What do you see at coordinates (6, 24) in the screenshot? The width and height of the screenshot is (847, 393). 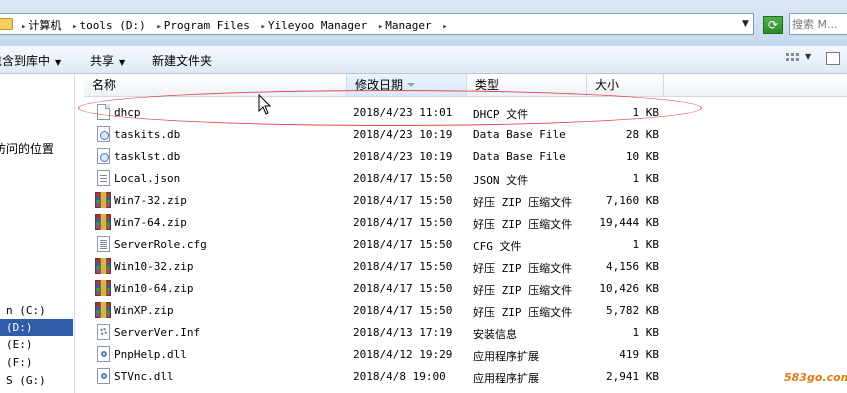 I see `folder-icon` at bounding box center [6, 24].